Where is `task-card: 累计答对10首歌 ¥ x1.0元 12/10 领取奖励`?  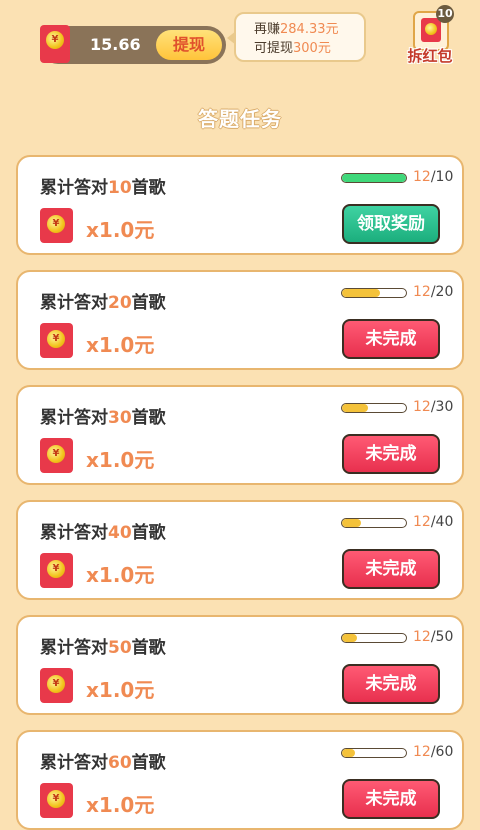
task-card: 累计答对10首歌 ¥ x1.0元 12/10 领取奖励 is located at coordinates (240, 205).